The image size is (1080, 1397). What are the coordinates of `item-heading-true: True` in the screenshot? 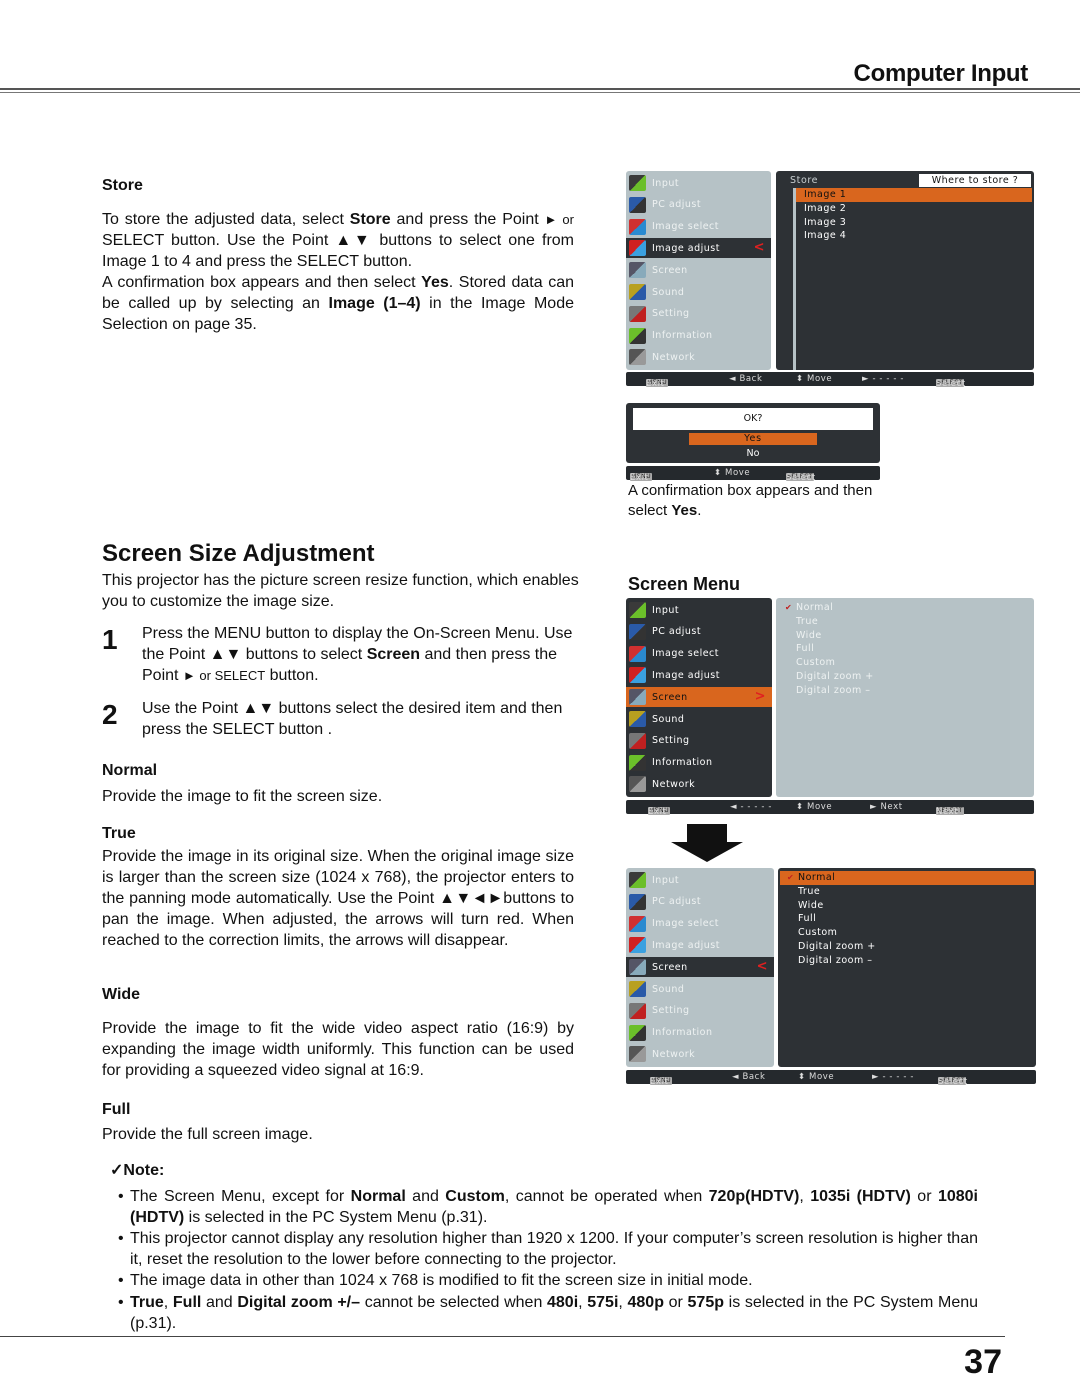 It's located at (119, 833).